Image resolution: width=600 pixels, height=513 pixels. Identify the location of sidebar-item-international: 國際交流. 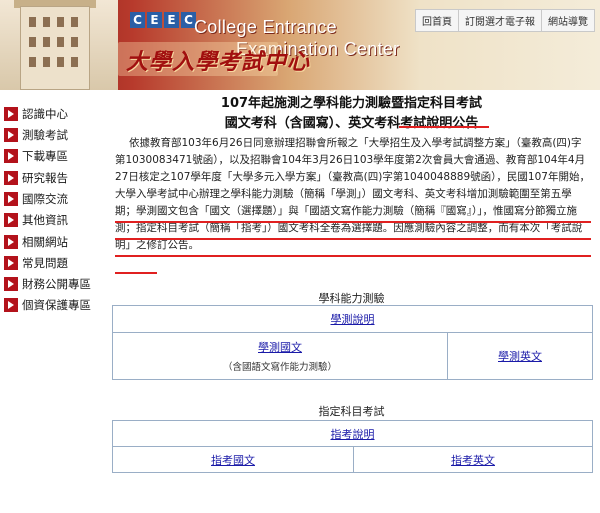
(50, 199).